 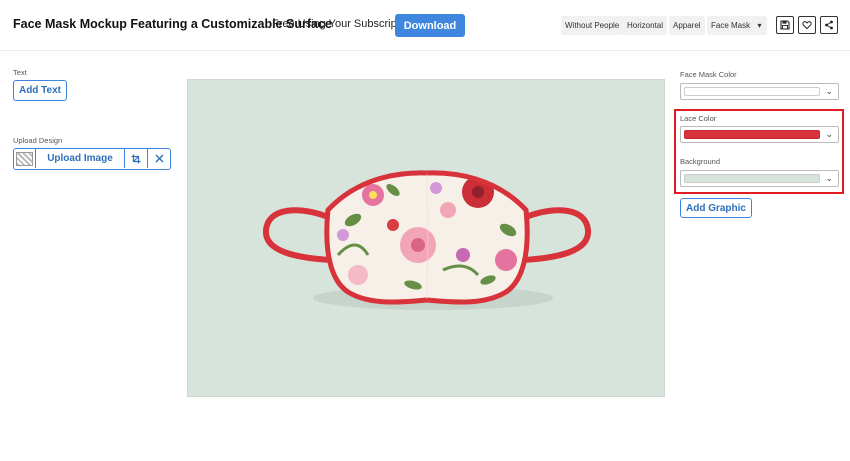 I want to click on heart-icon, so click(x=807, y=25).